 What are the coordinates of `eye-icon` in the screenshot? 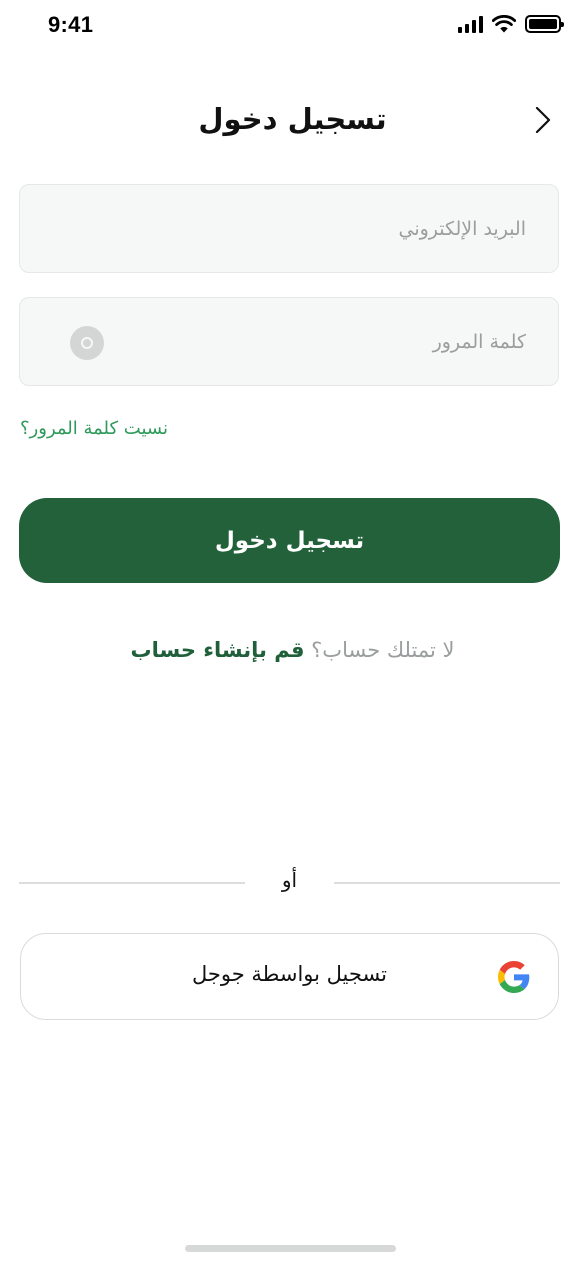 It's located at (87, 343).